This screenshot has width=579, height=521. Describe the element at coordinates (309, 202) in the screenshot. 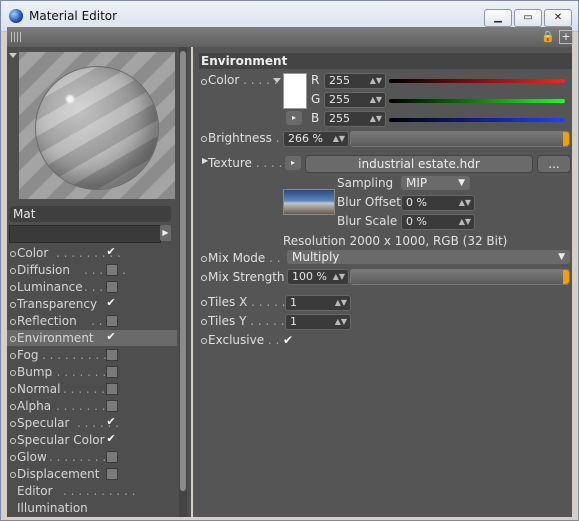

I see `texture-thumbnail` at that location.